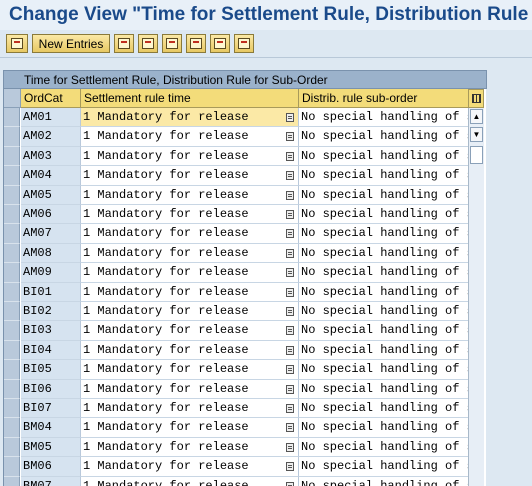 The image size is (532, 486). I want to click on column-header-settlement-rule-time: Settlement rule time, so click(190, 98).